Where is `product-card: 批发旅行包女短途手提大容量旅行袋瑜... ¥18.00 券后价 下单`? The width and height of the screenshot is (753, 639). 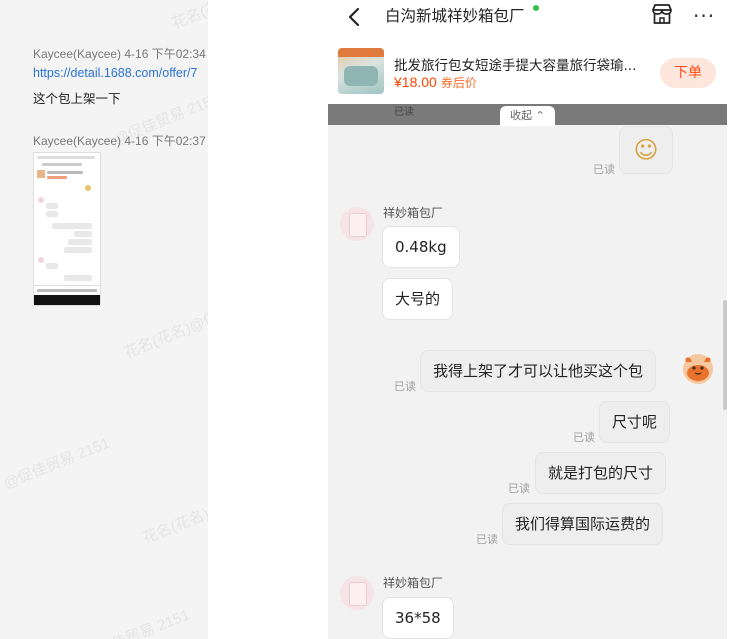 product-card: 批发旅行包女短途手提大容量旅行袋瑜... ¥18.00 券后价 下单 is located at coordinates (527, 73).